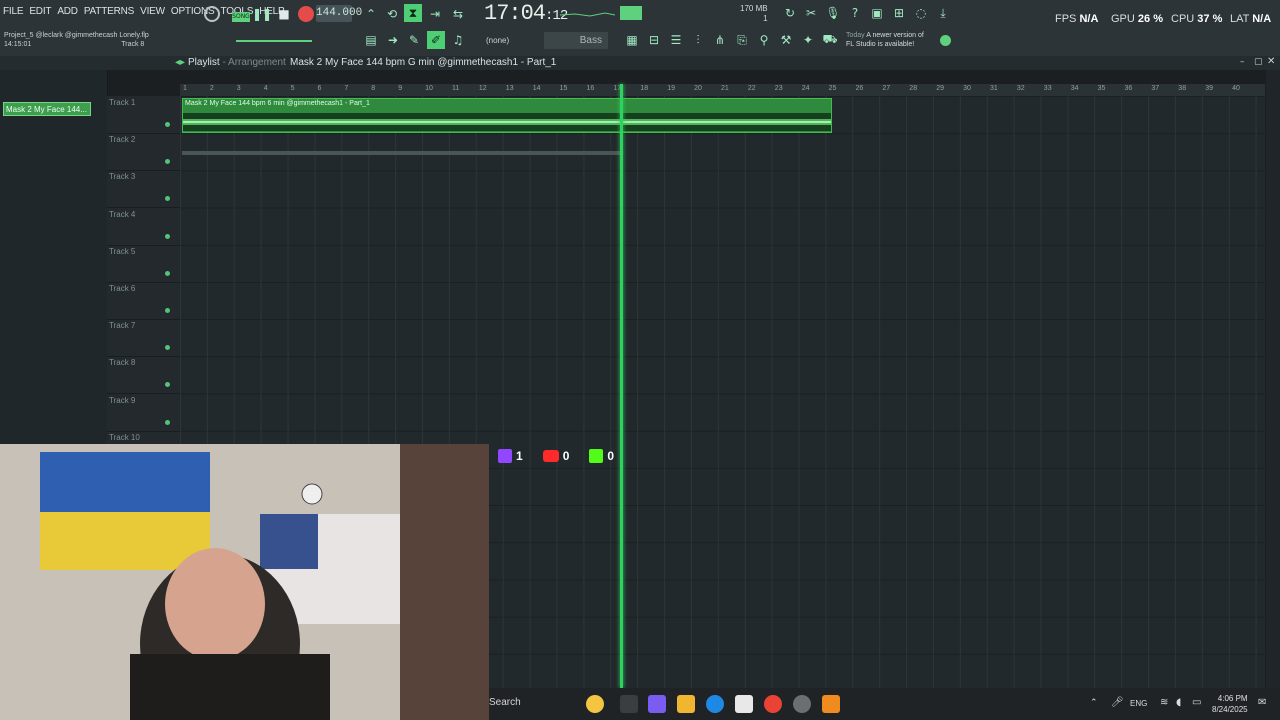 The width and height of the screenshot is (1280, 720). Describe the element at coordinates (143, 338) in the screenshot. I see `track-header: Track 7` at that location.